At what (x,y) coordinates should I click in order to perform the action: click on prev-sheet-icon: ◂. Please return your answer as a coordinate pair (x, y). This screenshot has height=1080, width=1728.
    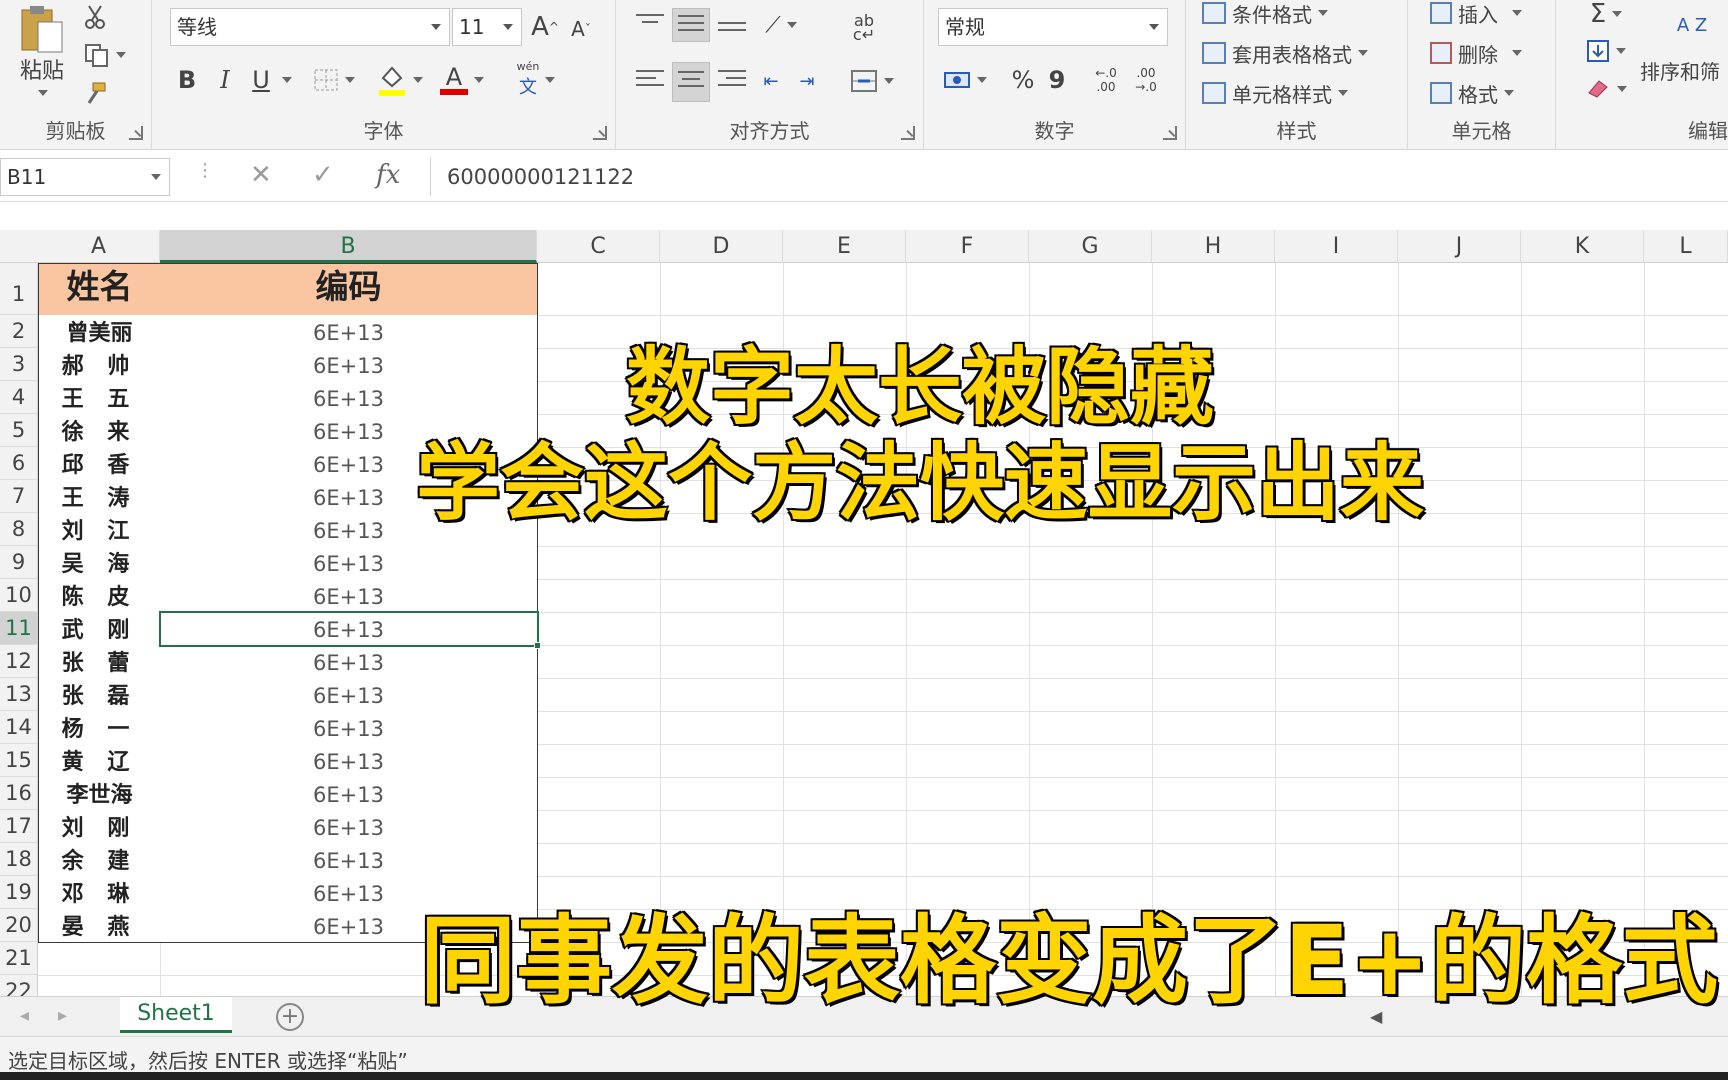
    Looking at the image, I should click on (24, 1015).